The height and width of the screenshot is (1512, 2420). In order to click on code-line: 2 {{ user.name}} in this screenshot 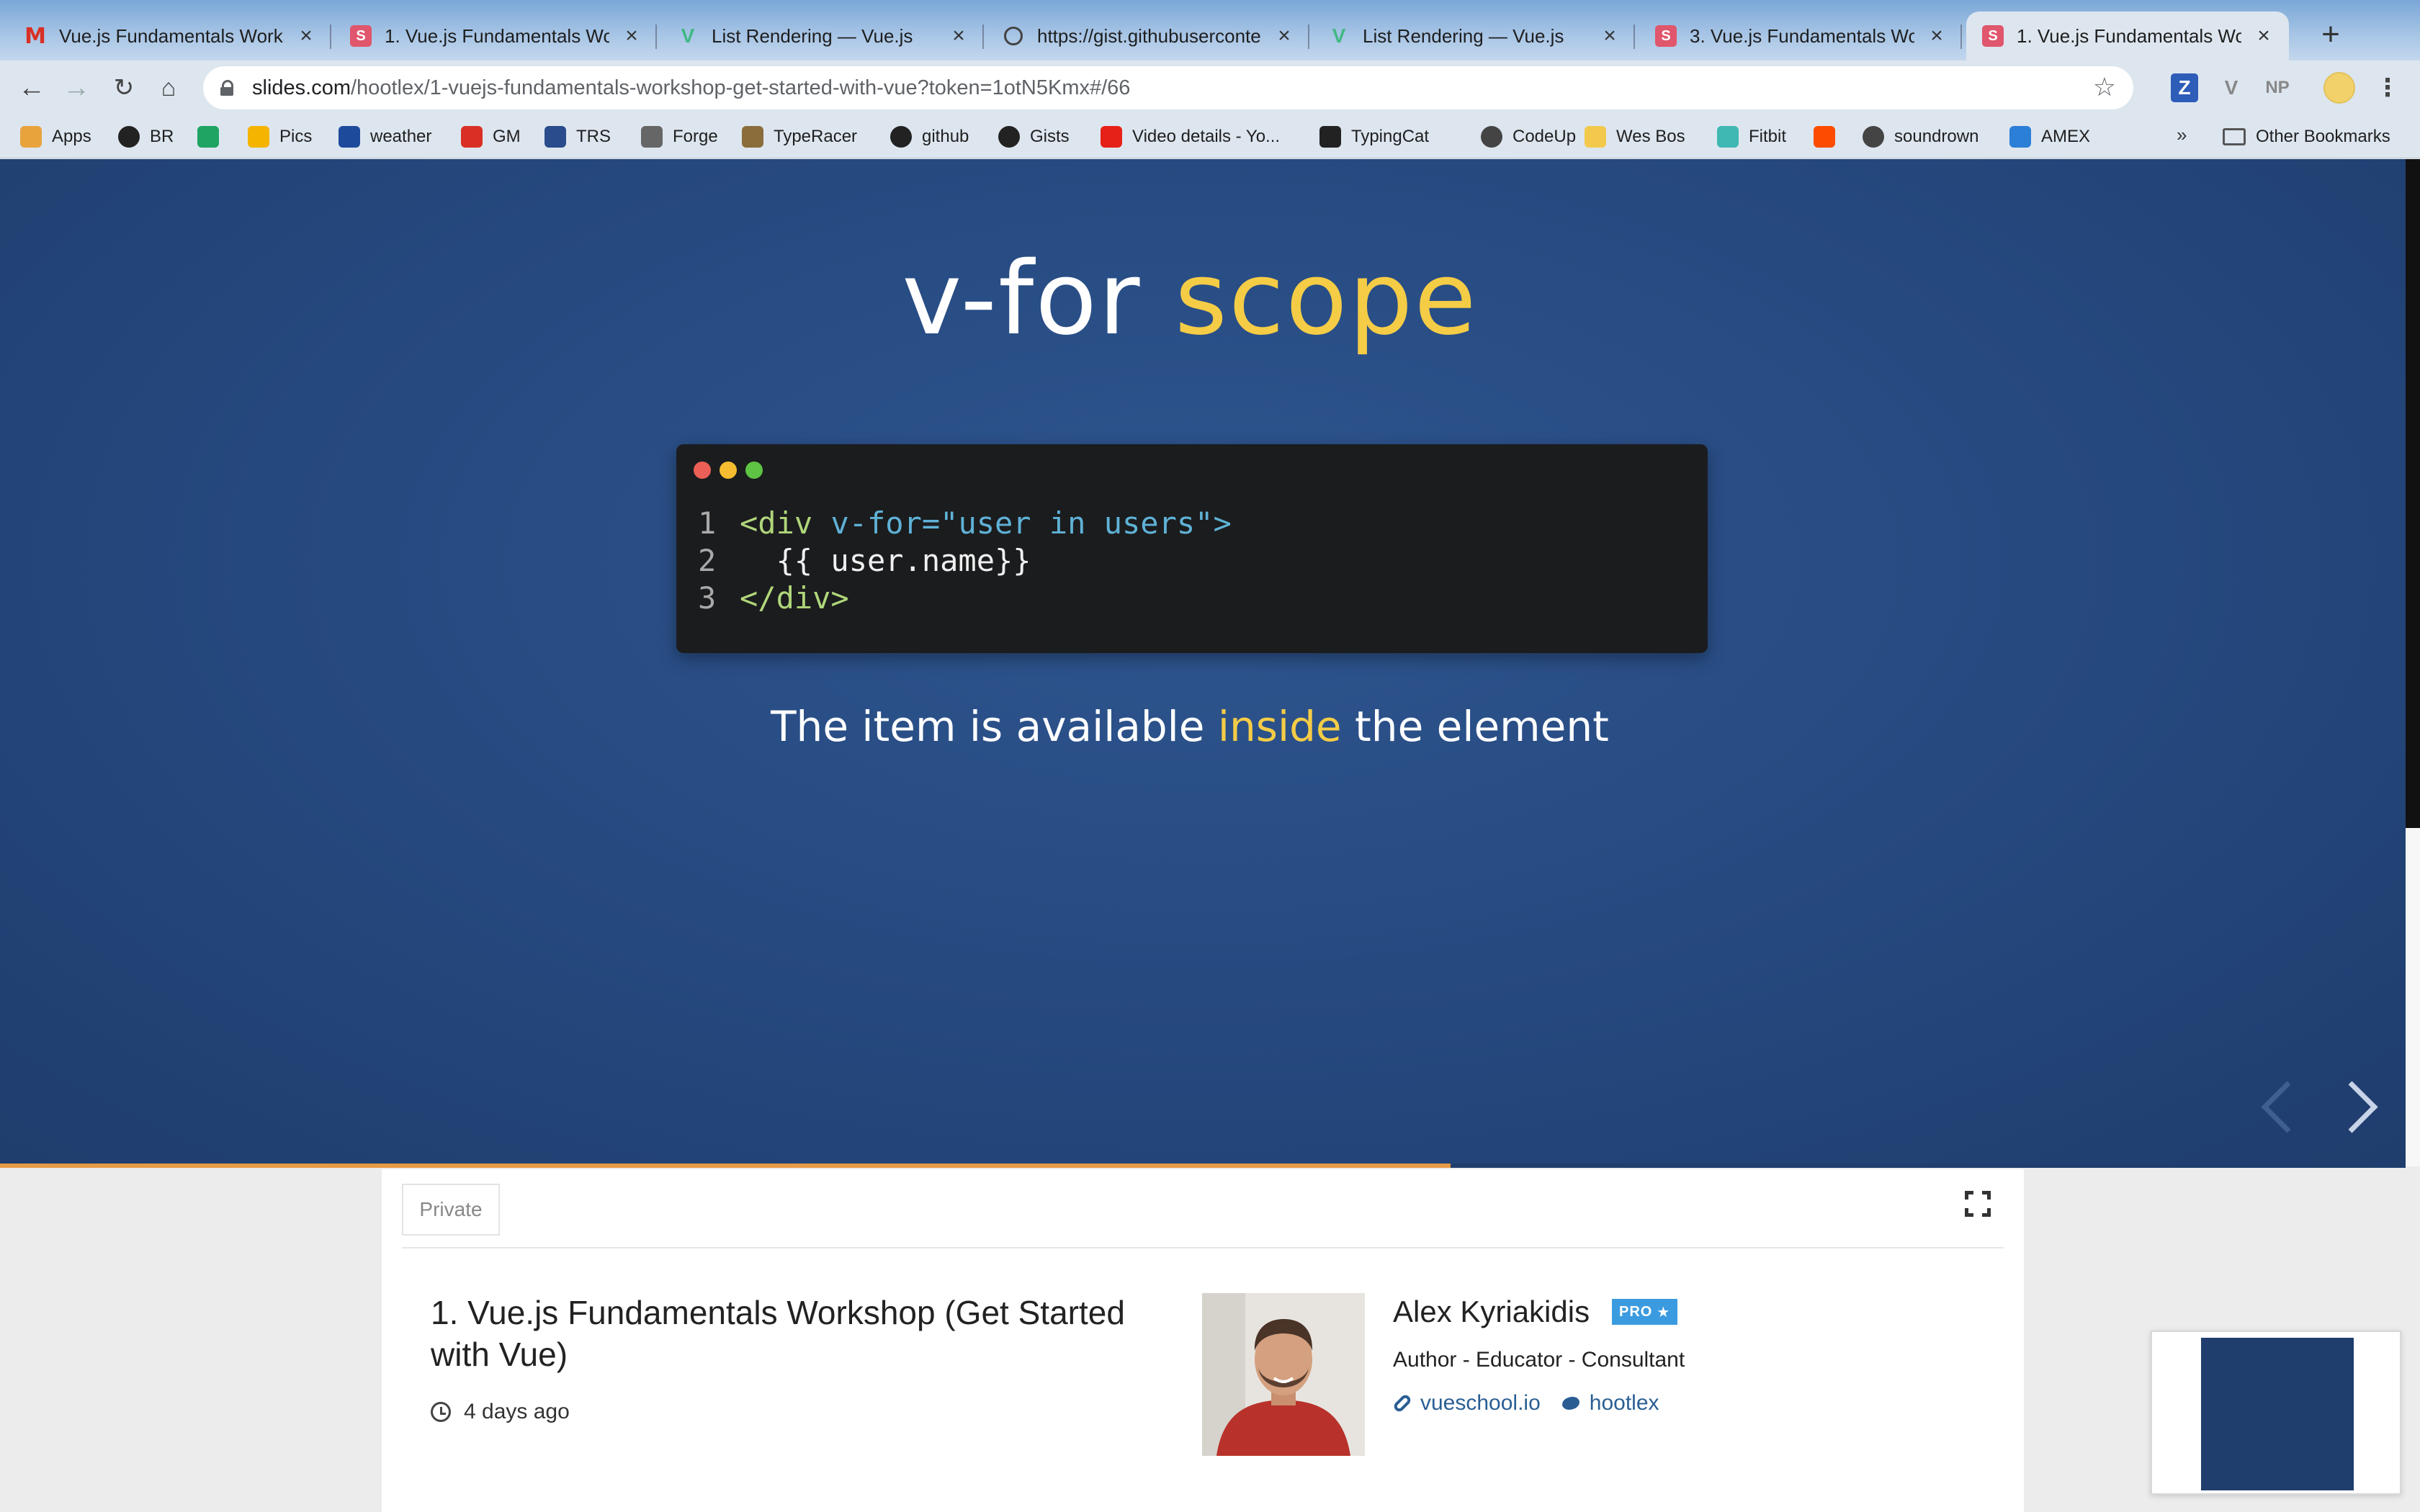, I will do `click(864, 561)`.